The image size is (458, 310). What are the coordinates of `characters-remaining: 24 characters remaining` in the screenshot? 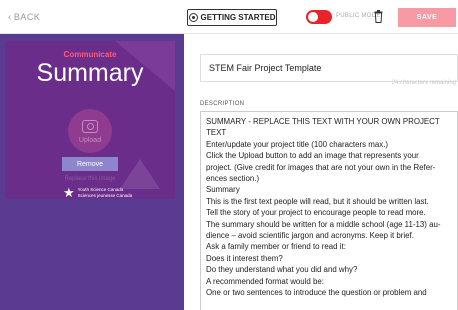 It's located at (423, 83).